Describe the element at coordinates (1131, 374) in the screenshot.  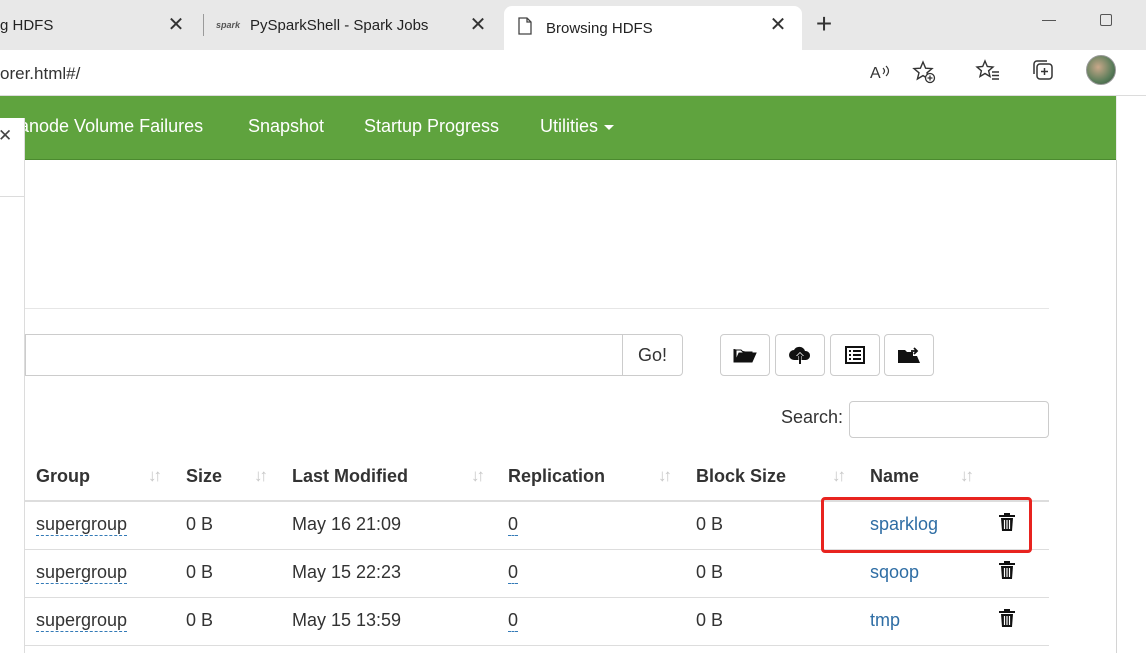
I see `scrollbar` at that location.